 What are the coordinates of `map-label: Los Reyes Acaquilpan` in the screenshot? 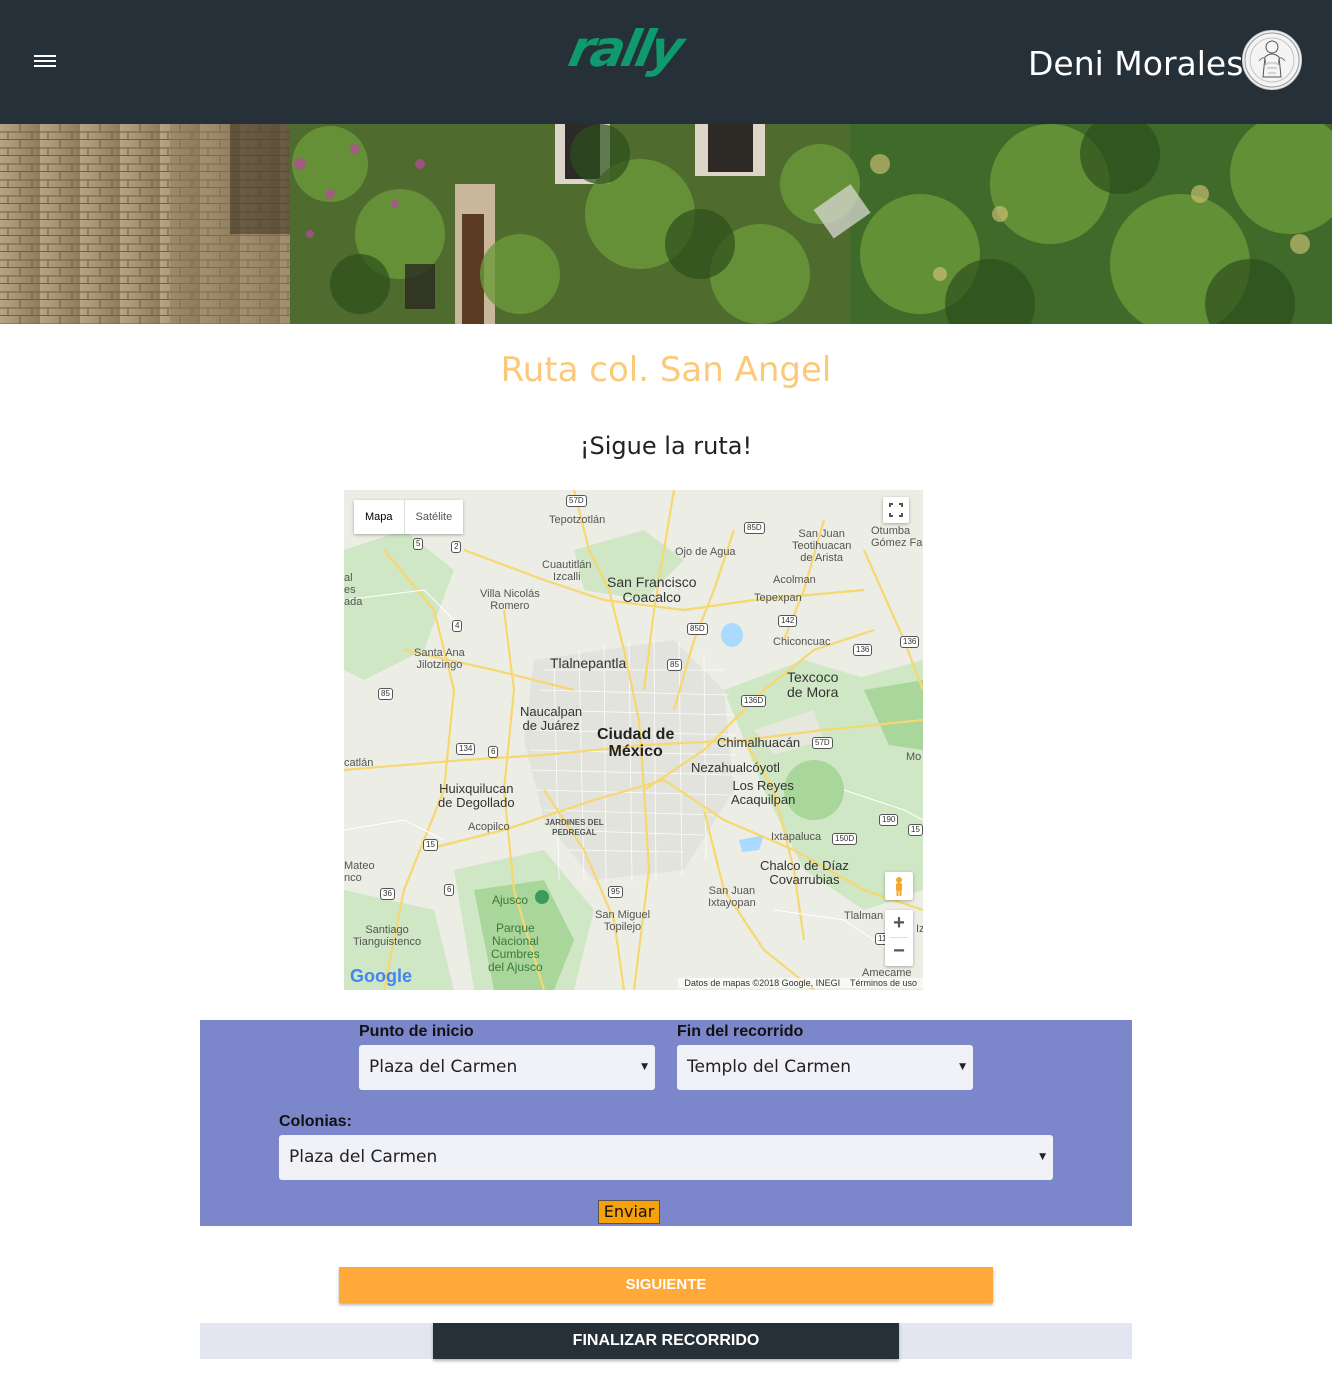 It's located at (763, 792).